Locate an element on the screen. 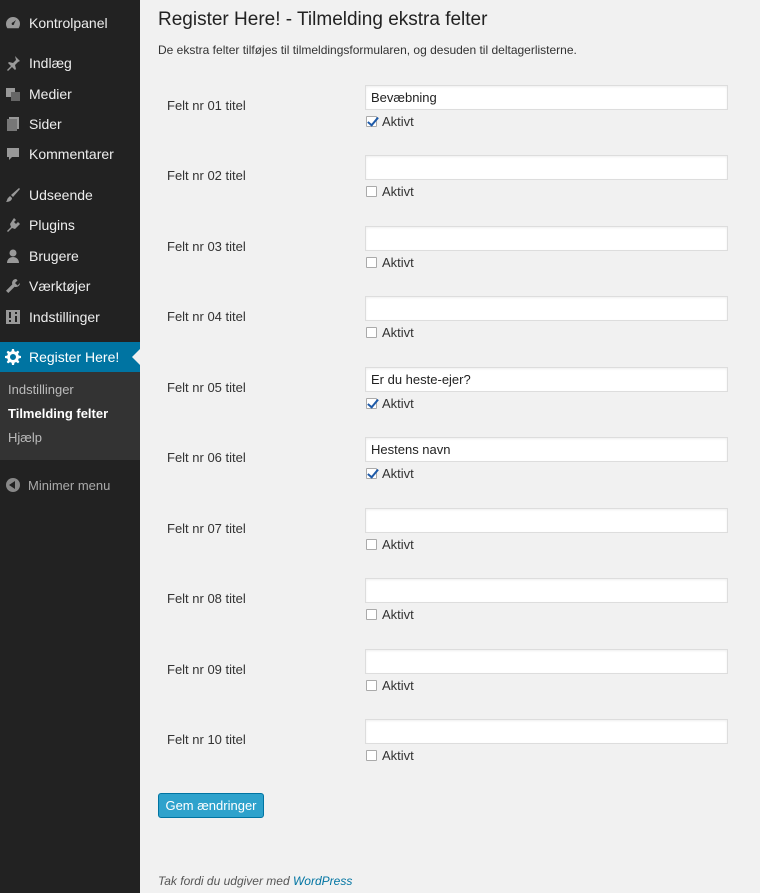  collapse-arrow-icon is located at coordinates (13, 485).